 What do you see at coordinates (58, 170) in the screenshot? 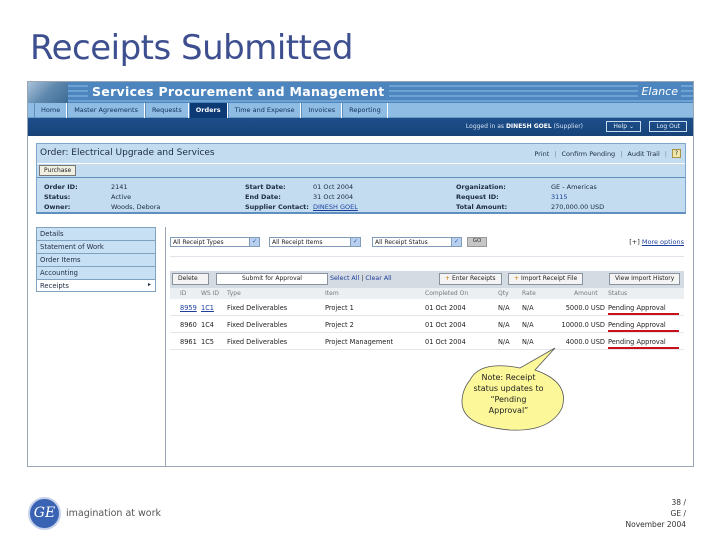
I see `purchase-button: Purchase` at bounding box center [58, 170].